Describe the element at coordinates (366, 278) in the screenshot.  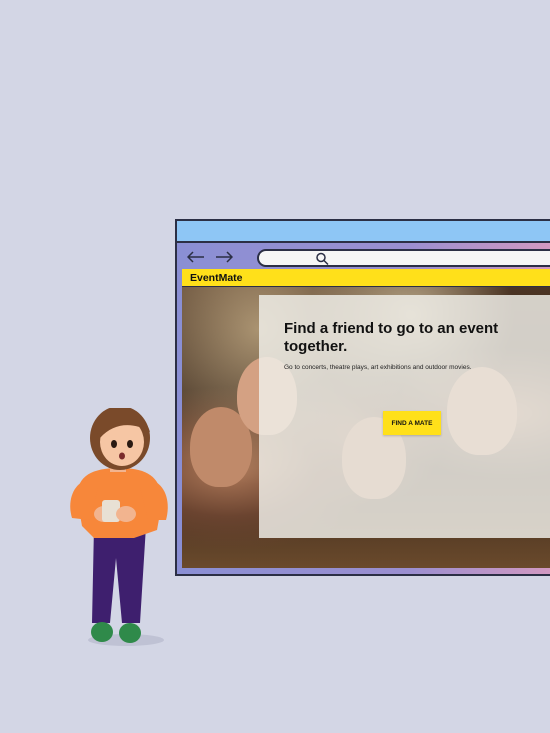
I see `site-header: EventMate` at that location.